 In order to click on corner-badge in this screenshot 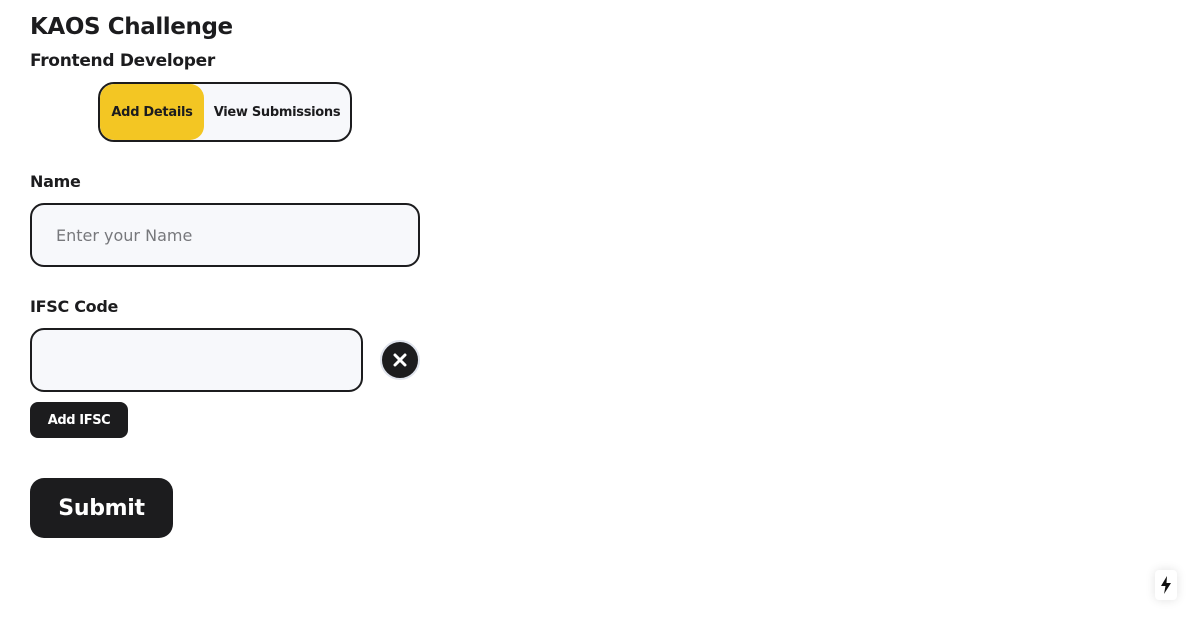, I will do `click(1166, 585)`.